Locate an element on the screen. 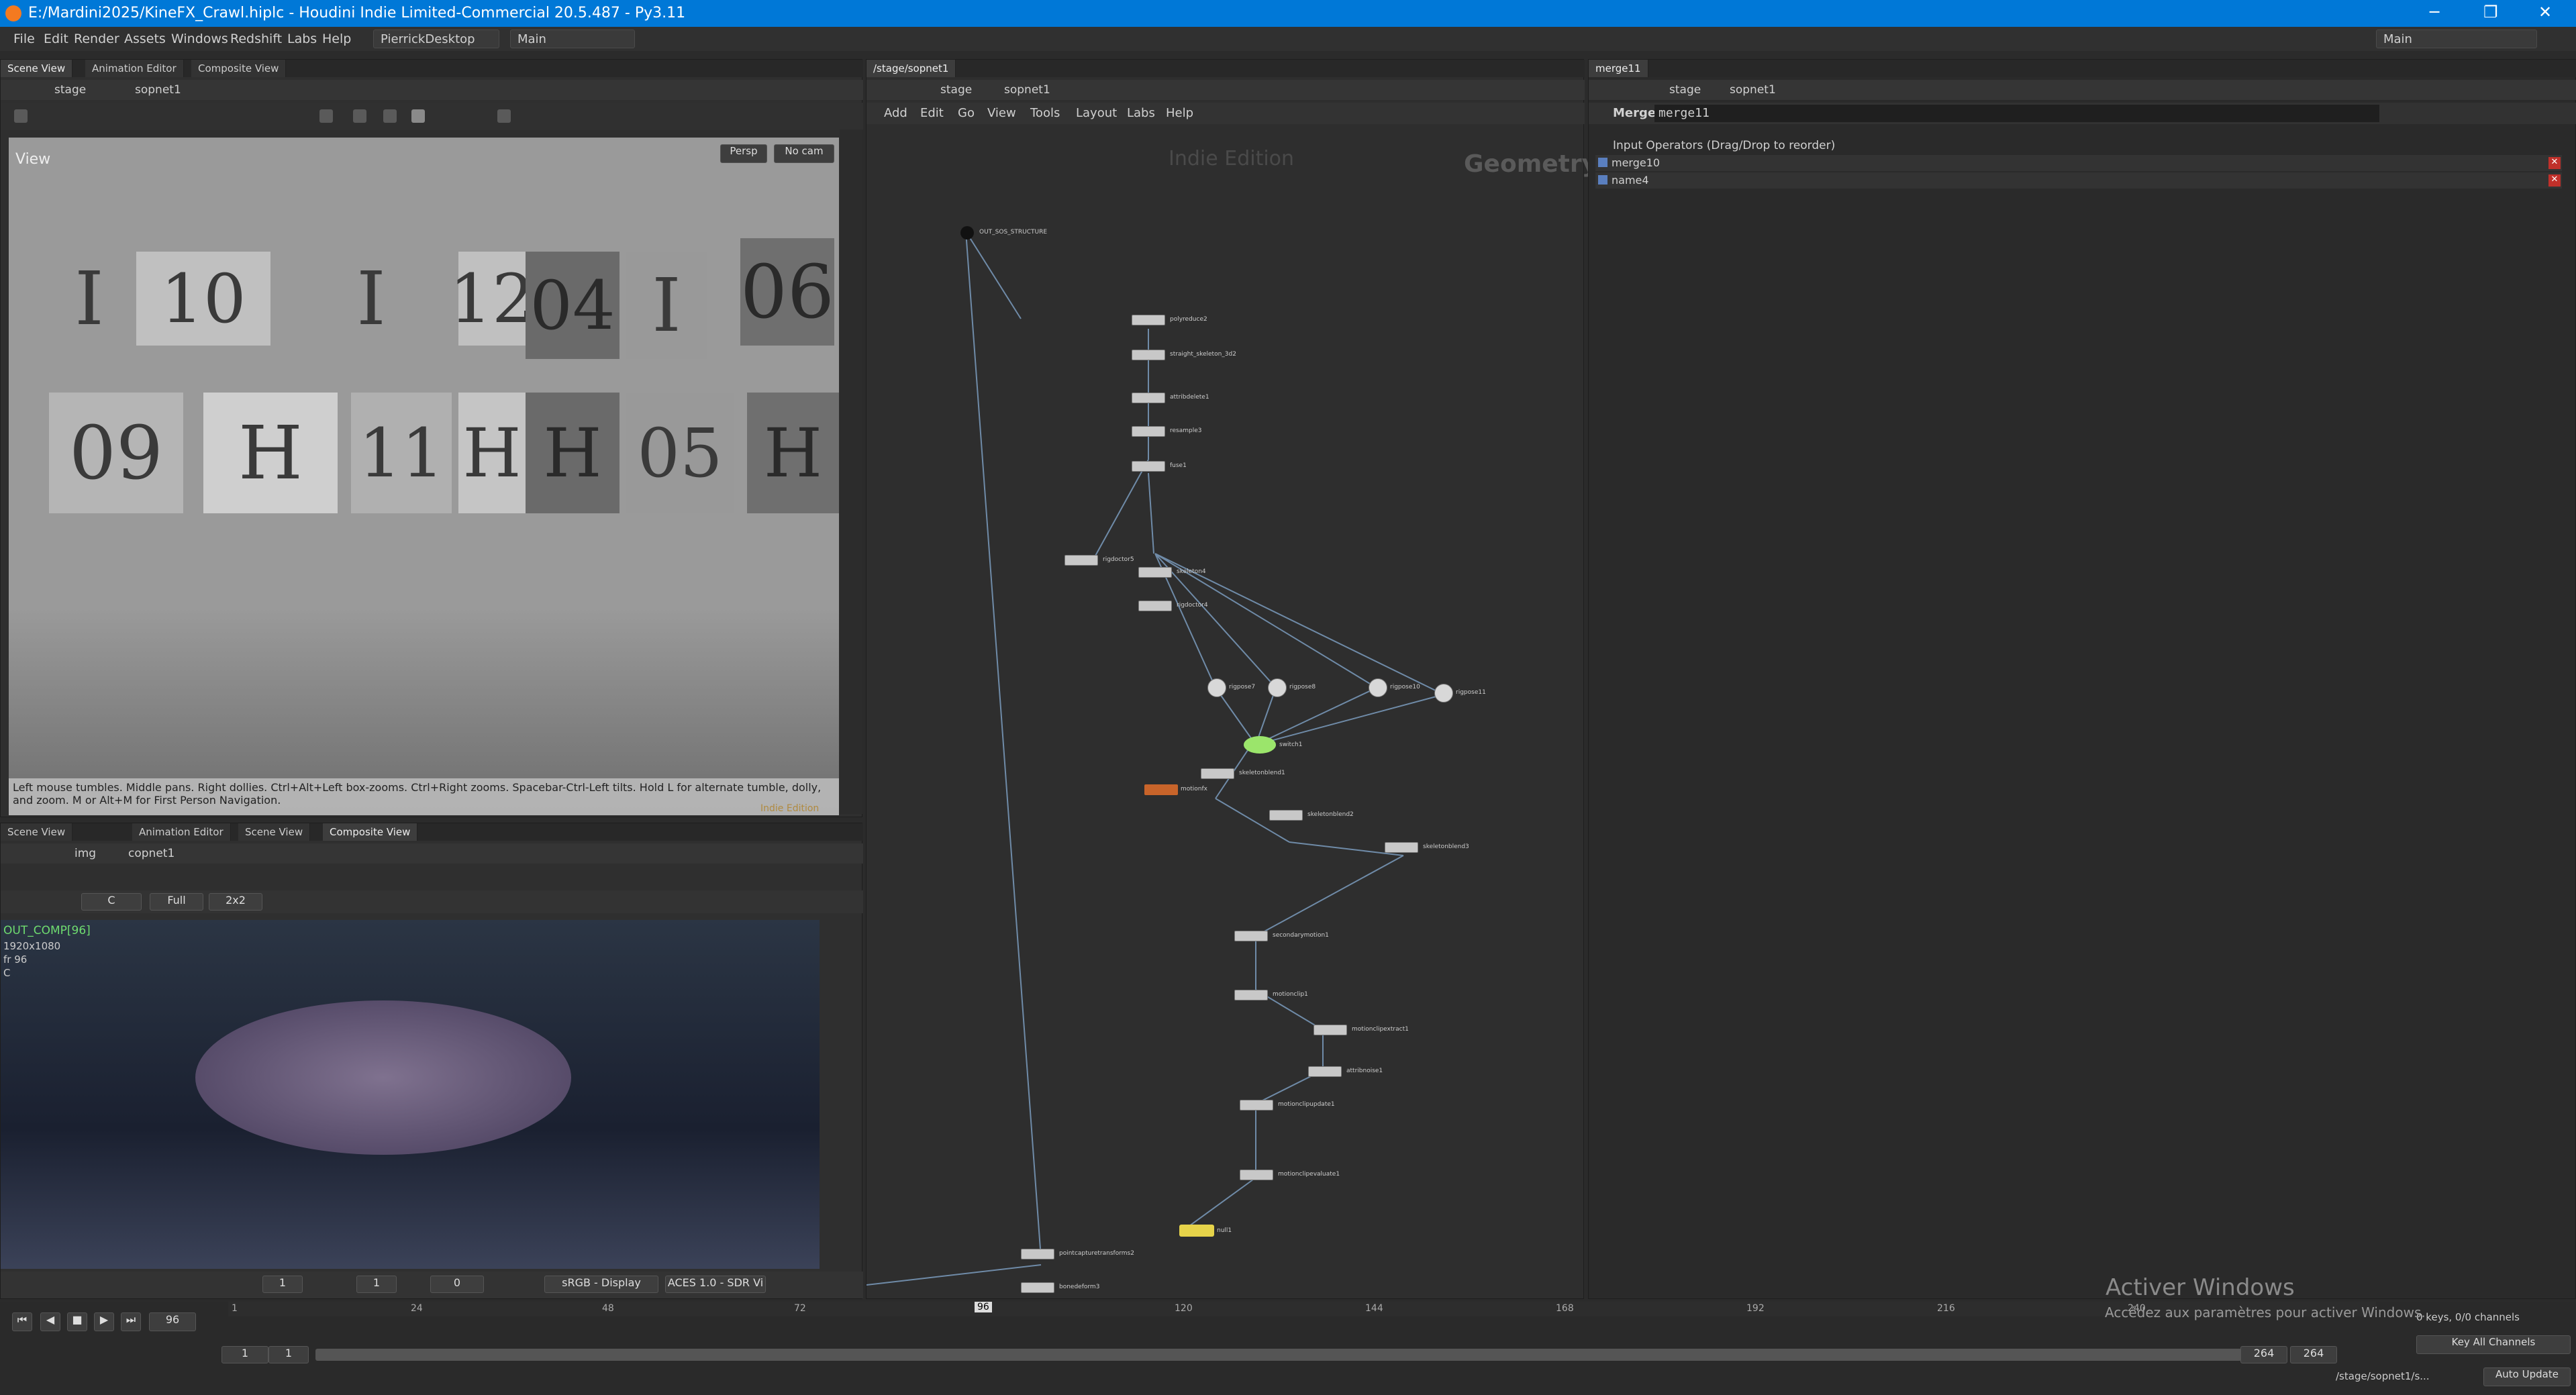 Image resolution: width=2576 pixels, height=1395 pixels. menu-help: Help is located at coordinates (336, 39).